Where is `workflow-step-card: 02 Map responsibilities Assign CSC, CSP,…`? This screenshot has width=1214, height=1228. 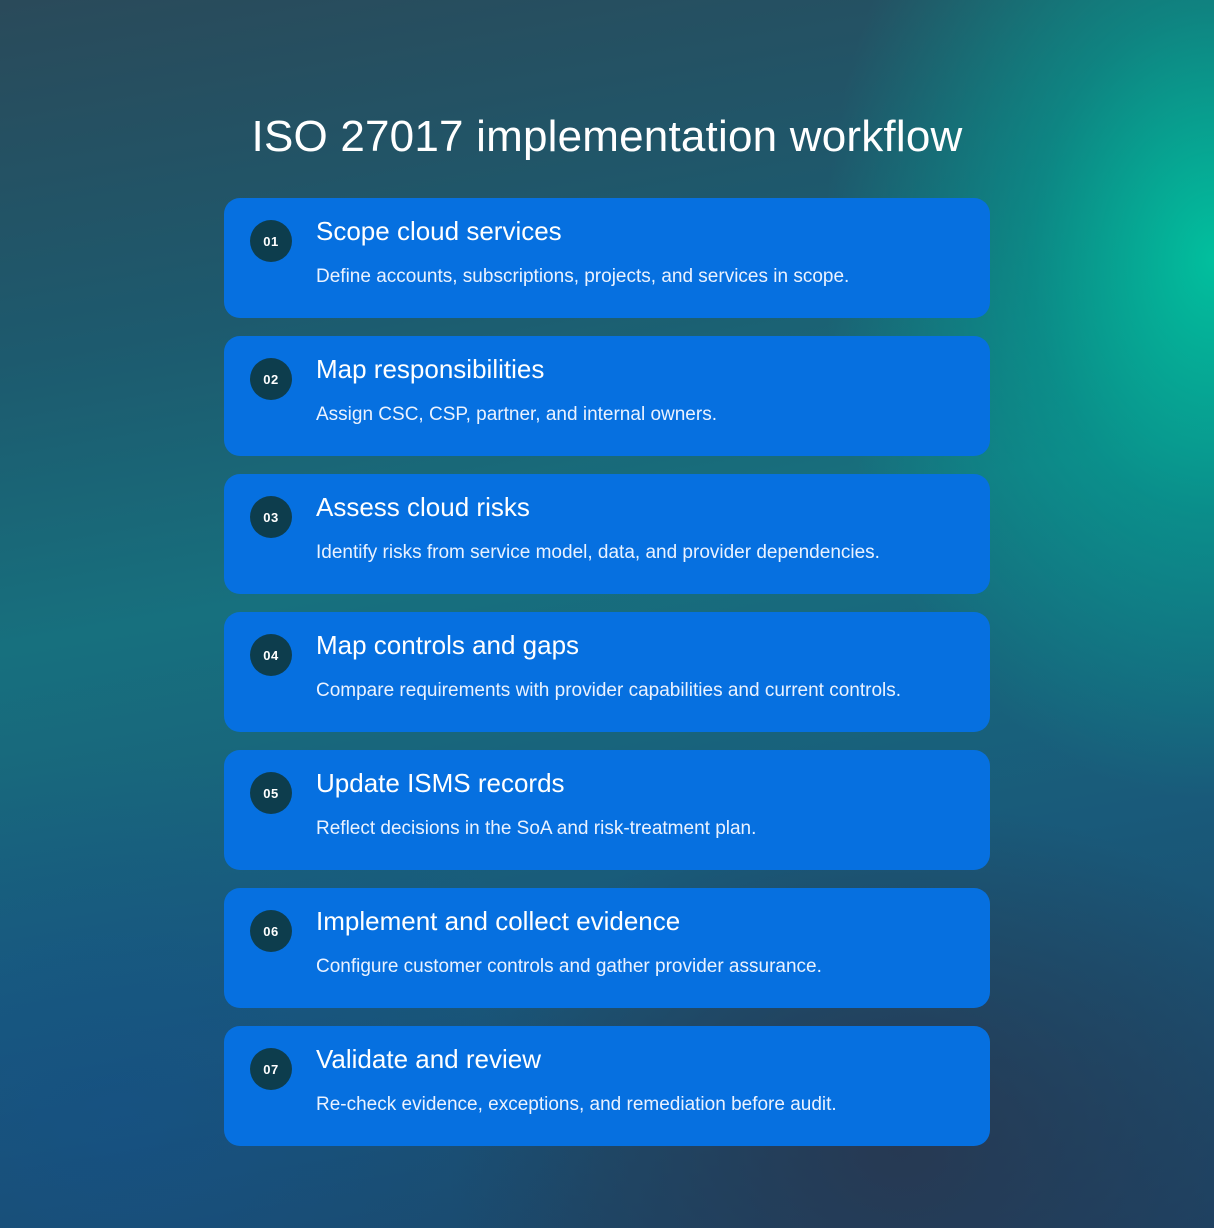 workflow-step-card: 02 Map responsibilities Assign CSC, CSP,… is located at coordinates (607, 396).